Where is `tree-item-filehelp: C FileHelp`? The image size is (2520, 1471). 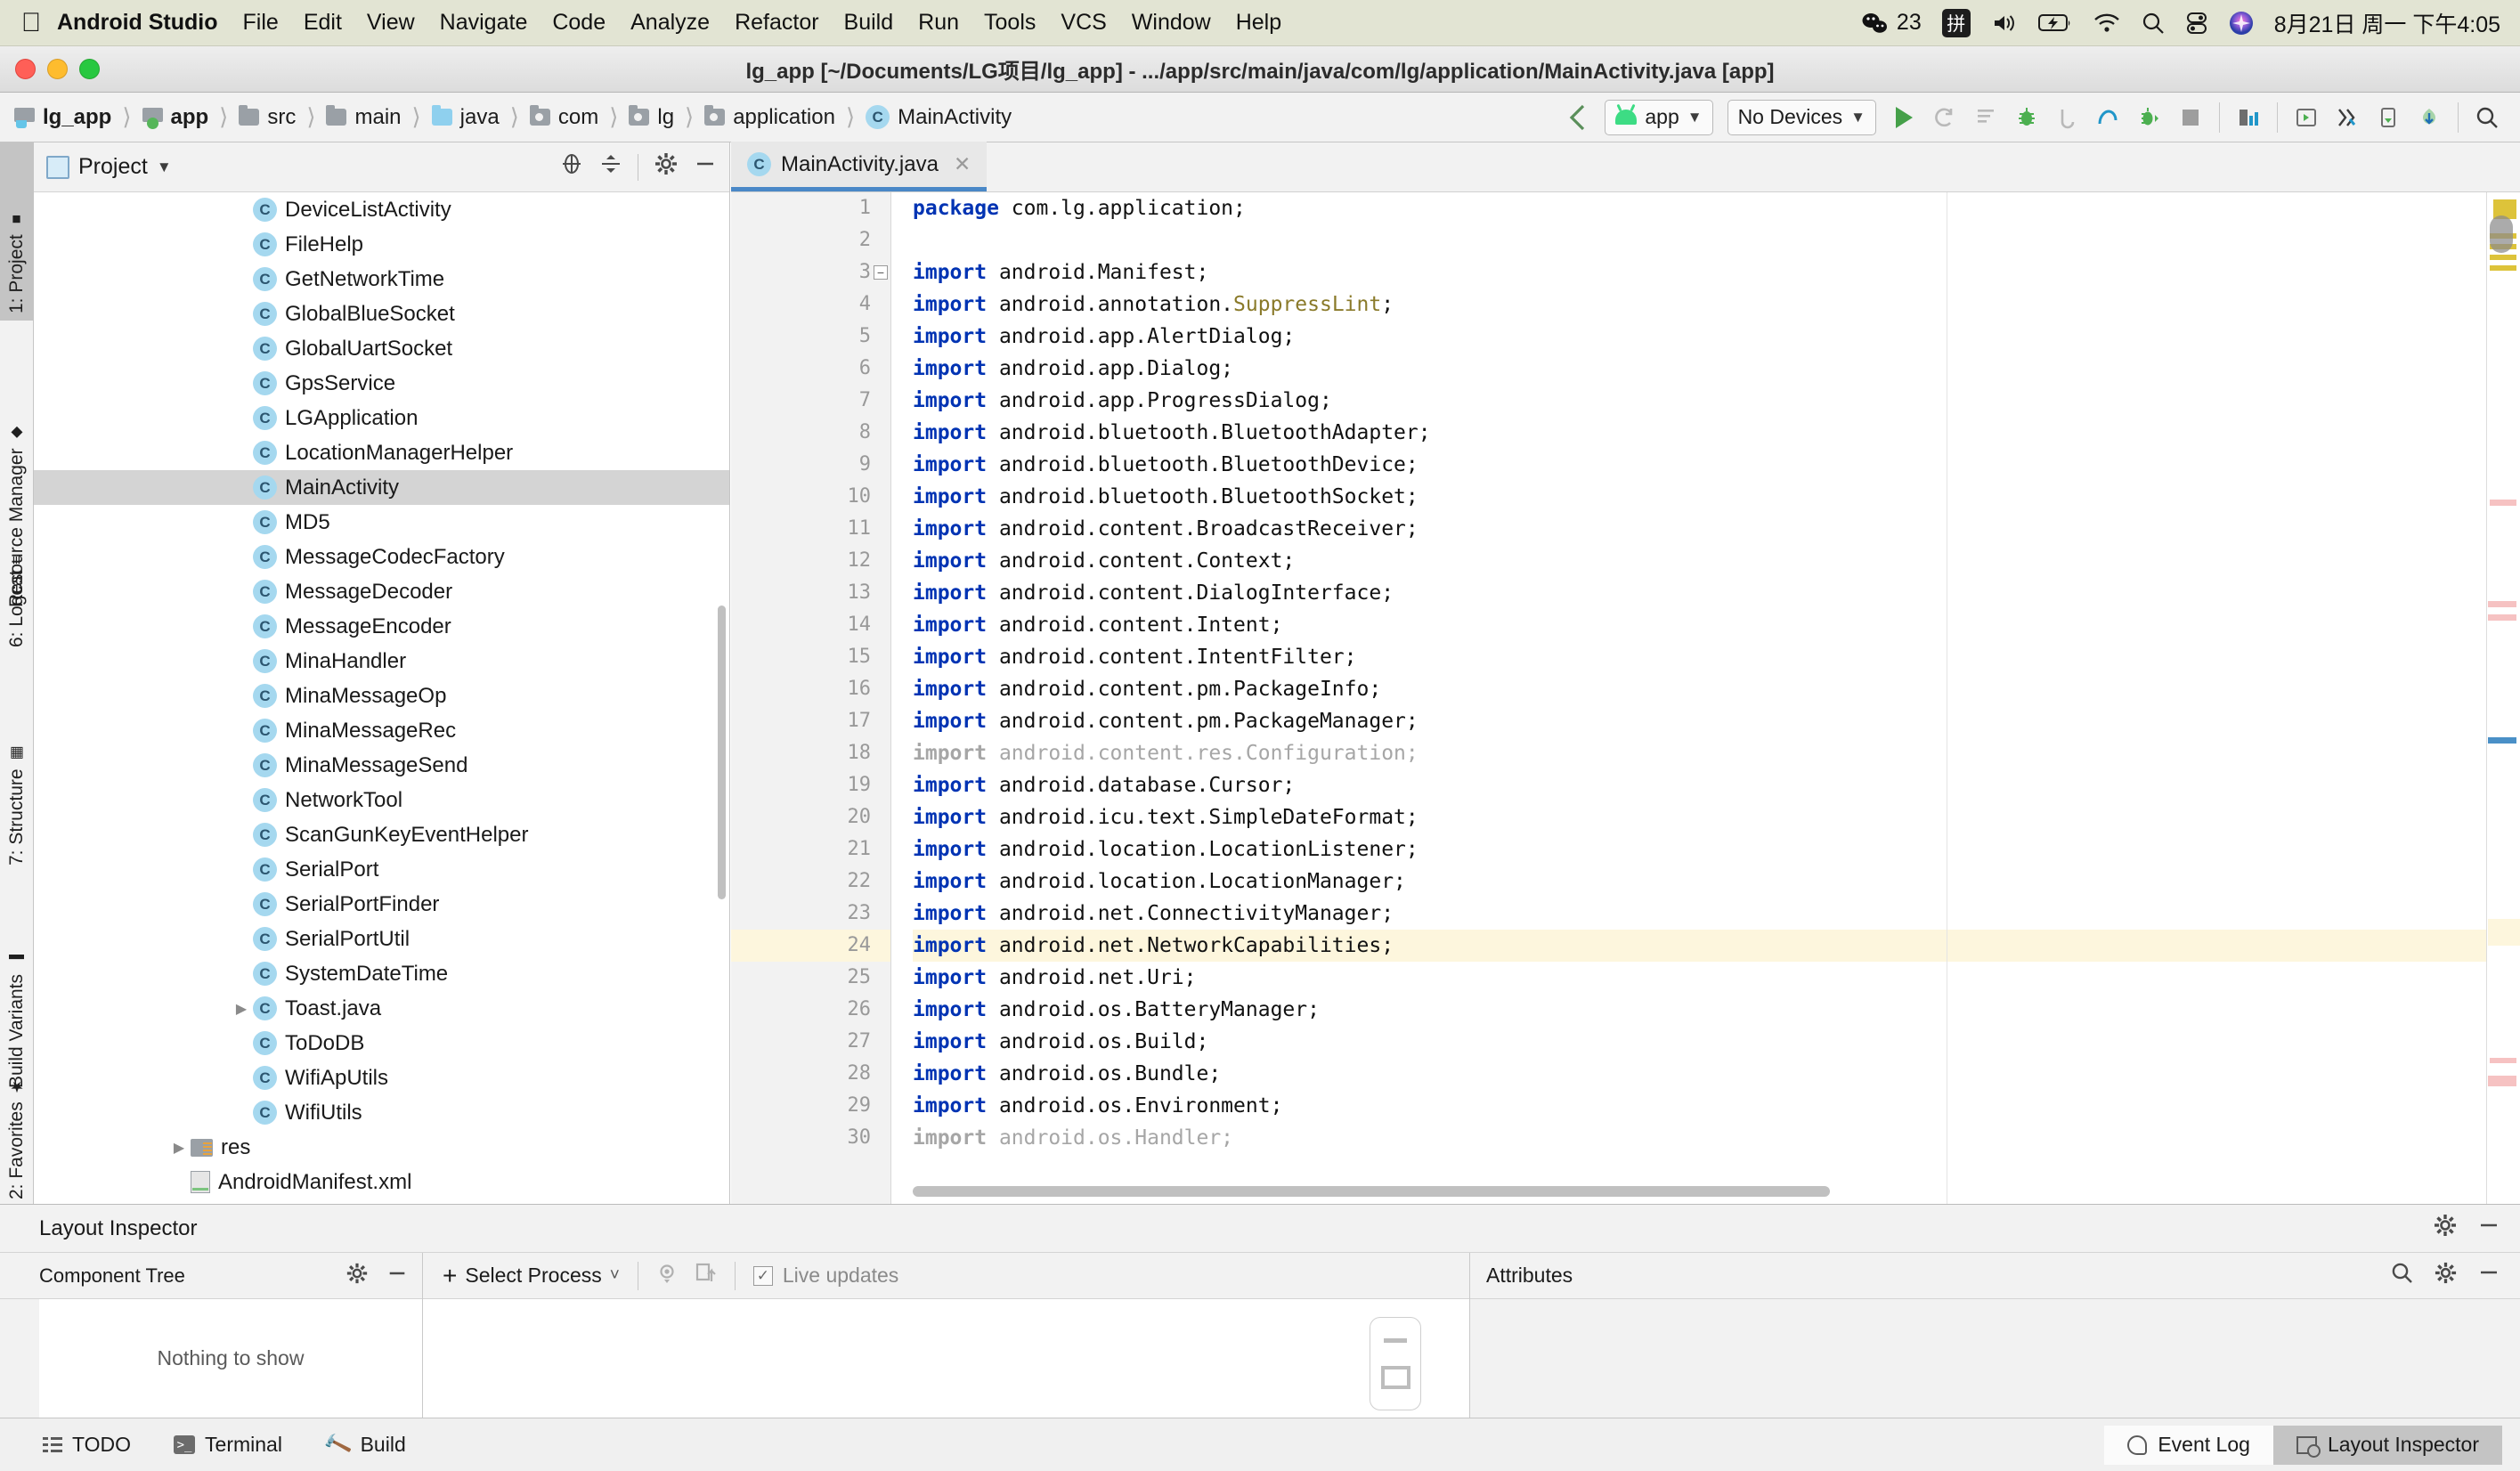
tree-item-filehelp: C FileHelp is located at coordinates (381, 244).